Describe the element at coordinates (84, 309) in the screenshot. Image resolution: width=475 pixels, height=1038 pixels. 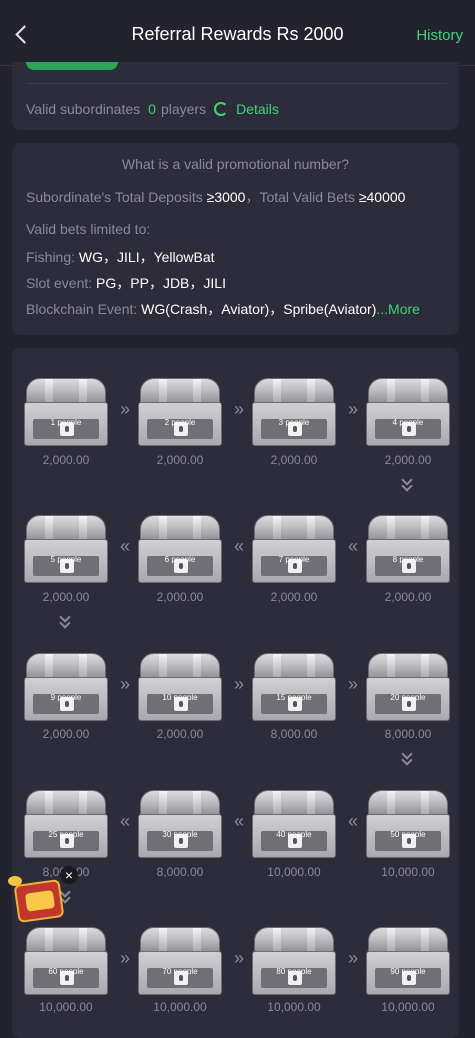
I see `blockchain-label: Blockchain Event:` at that location.